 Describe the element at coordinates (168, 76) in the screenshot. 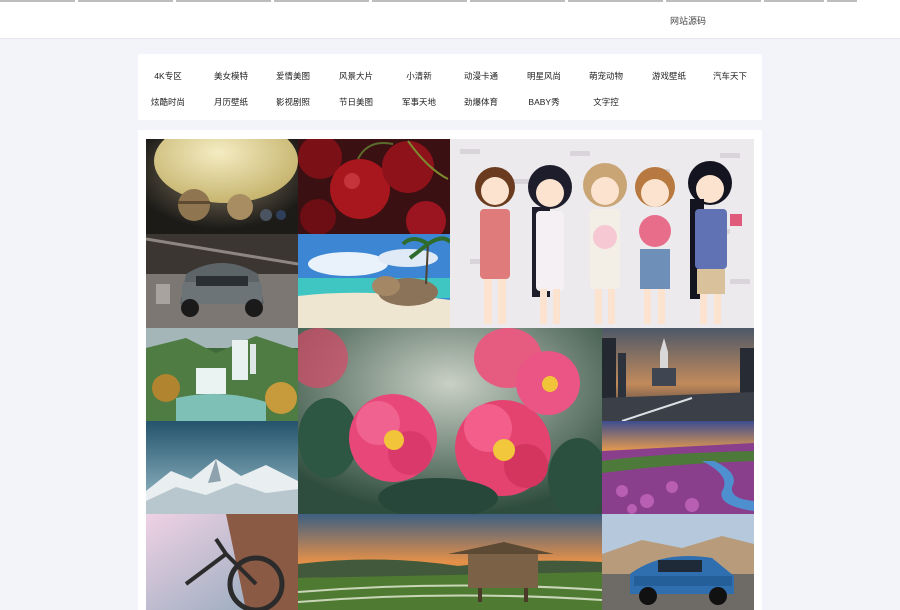

I see `category-link: 4K专区` at that location.